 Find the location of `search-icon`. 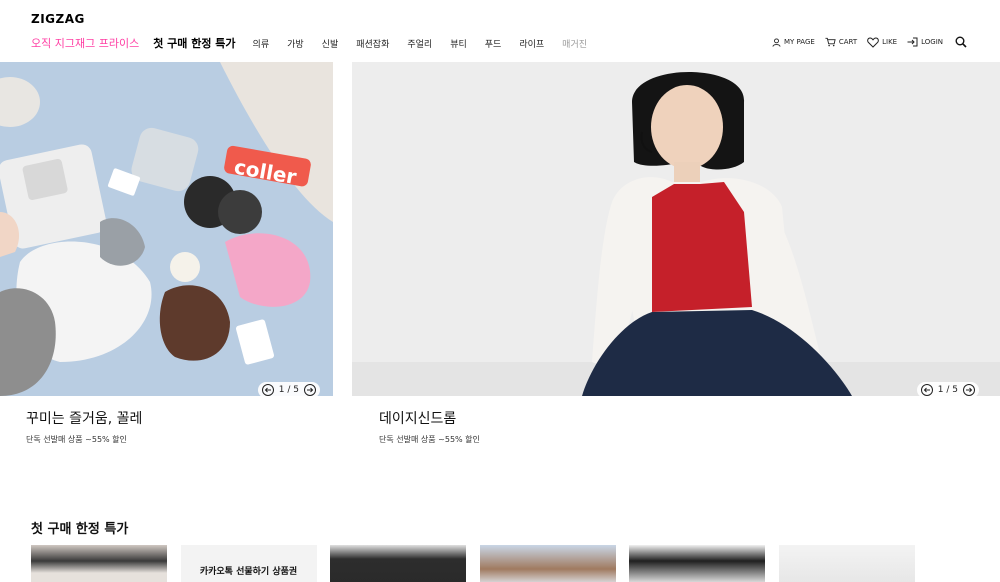

search-icon is located at coordinates (961, 42).